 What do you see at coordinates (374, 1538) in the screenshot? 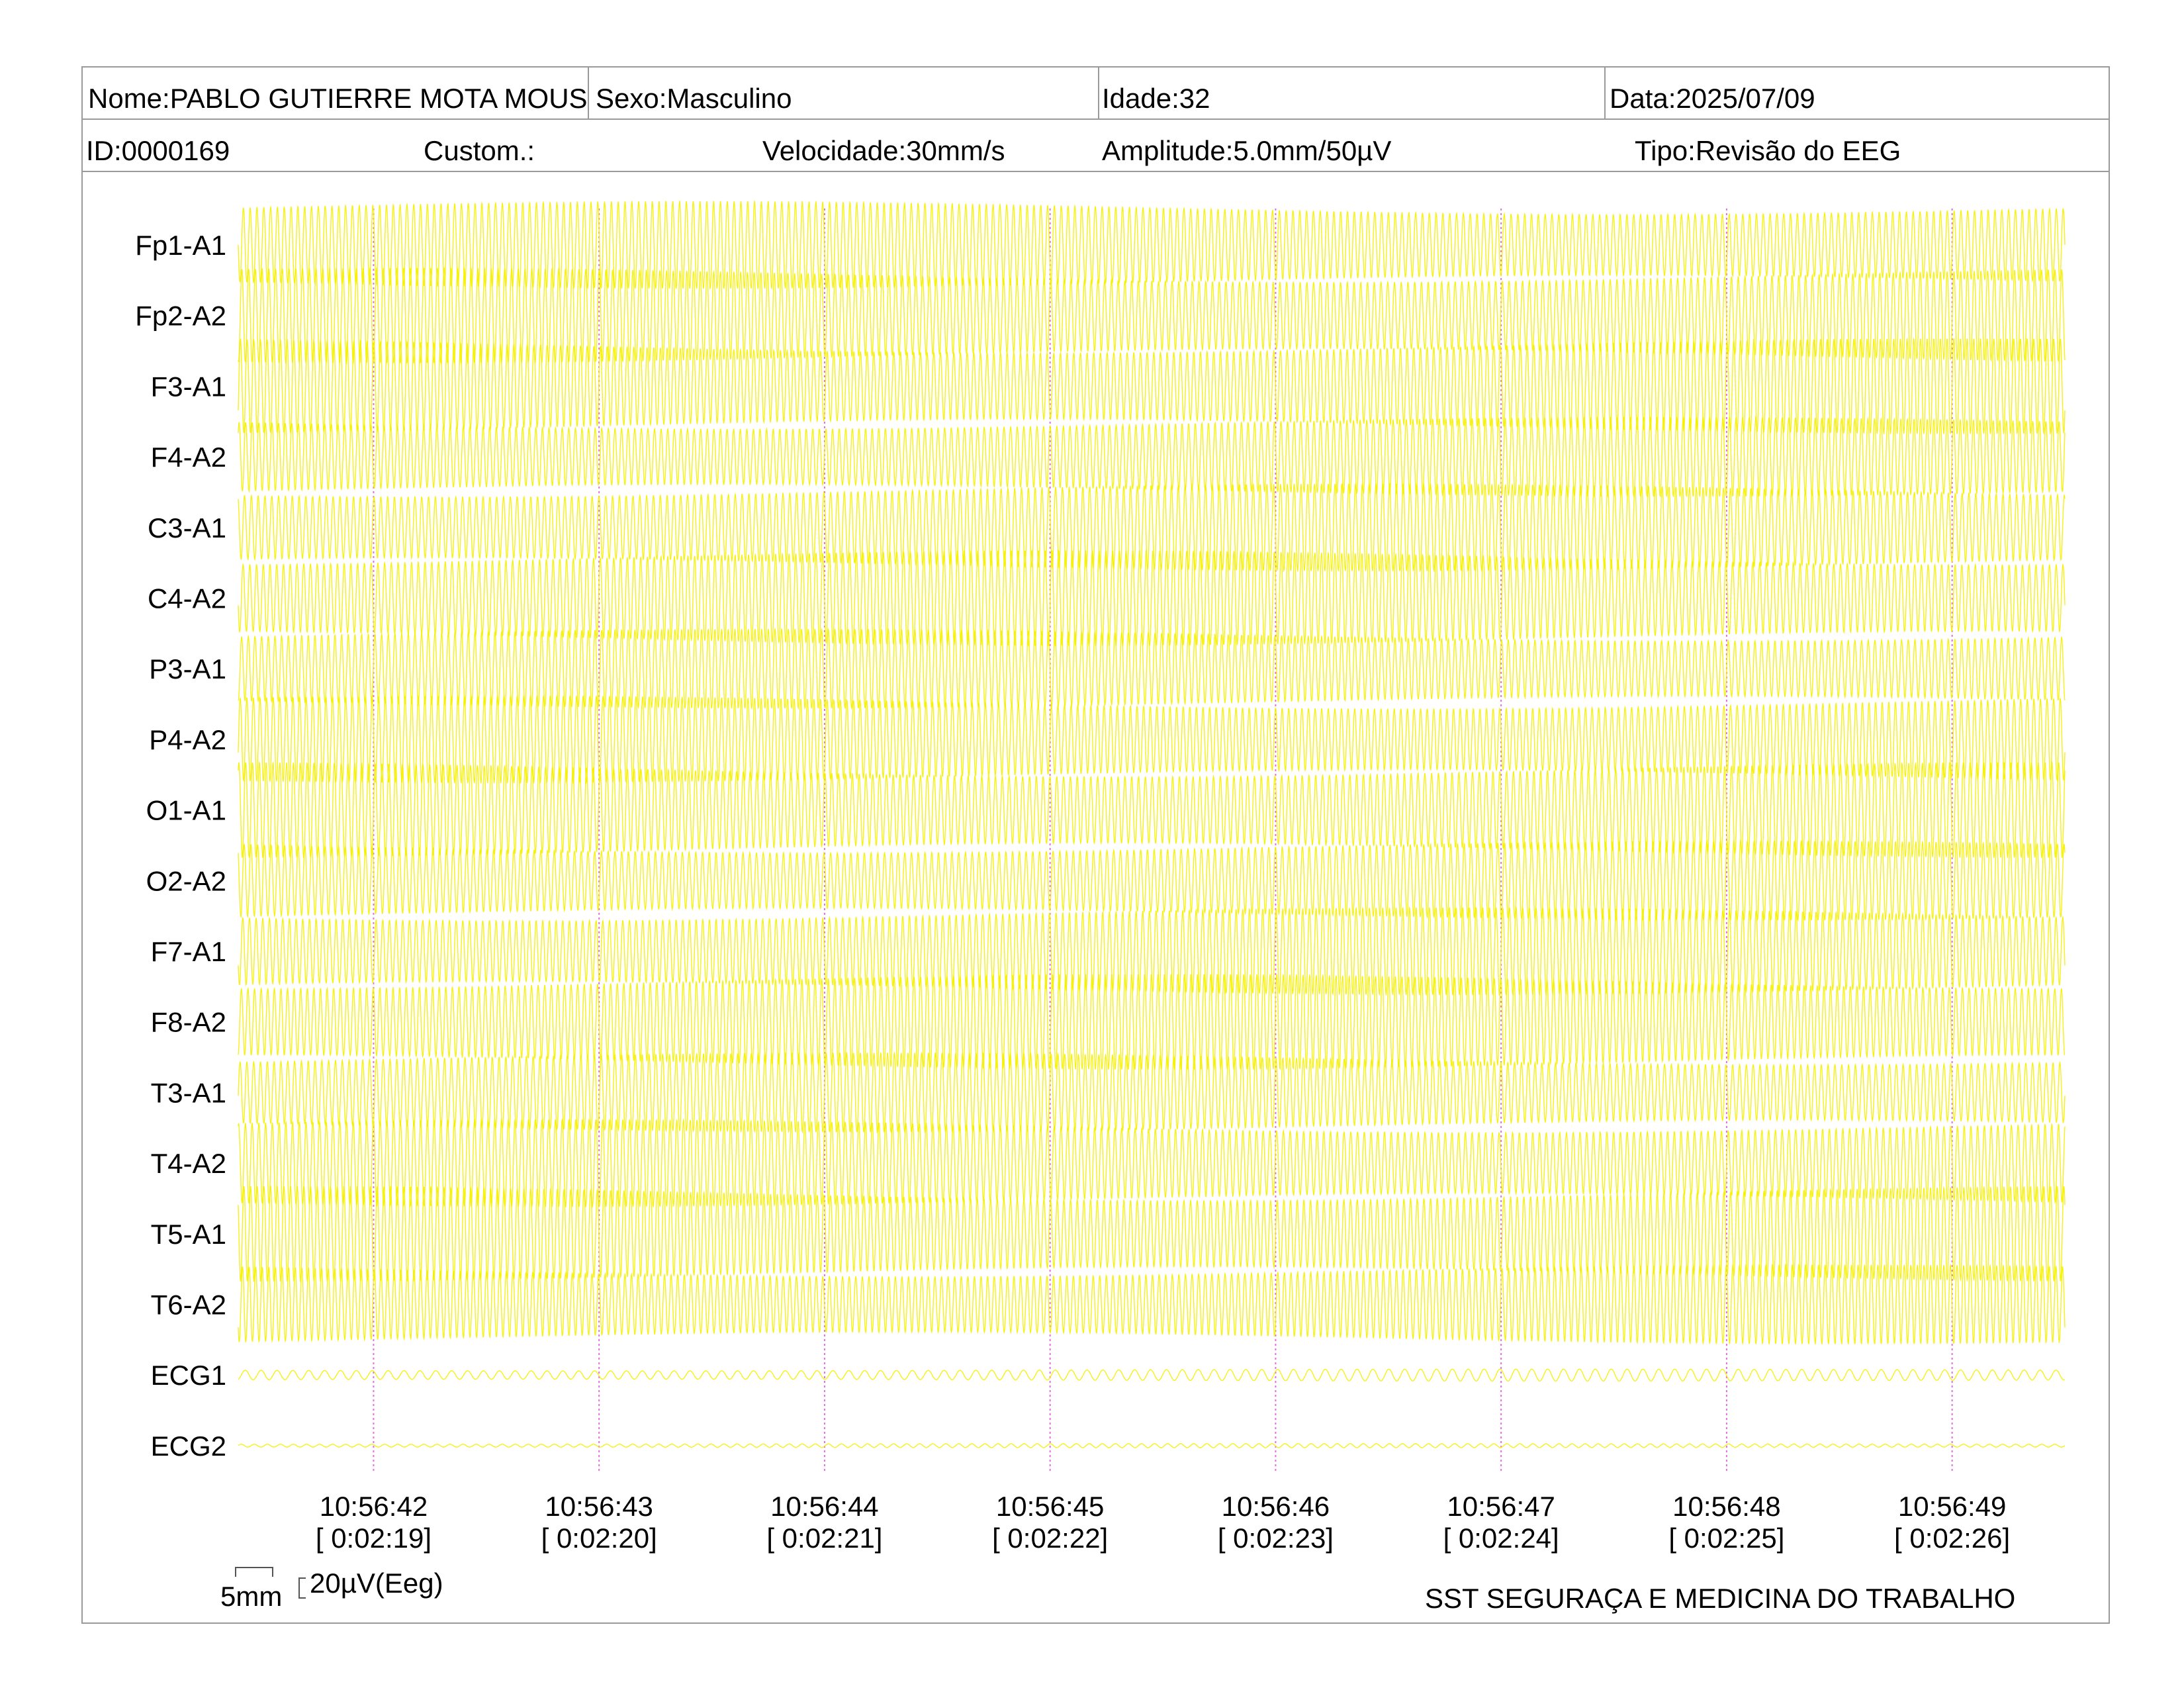
I see `tick-elapsed-0: [ 0:02:19]` at bounding box center [374, 1538].